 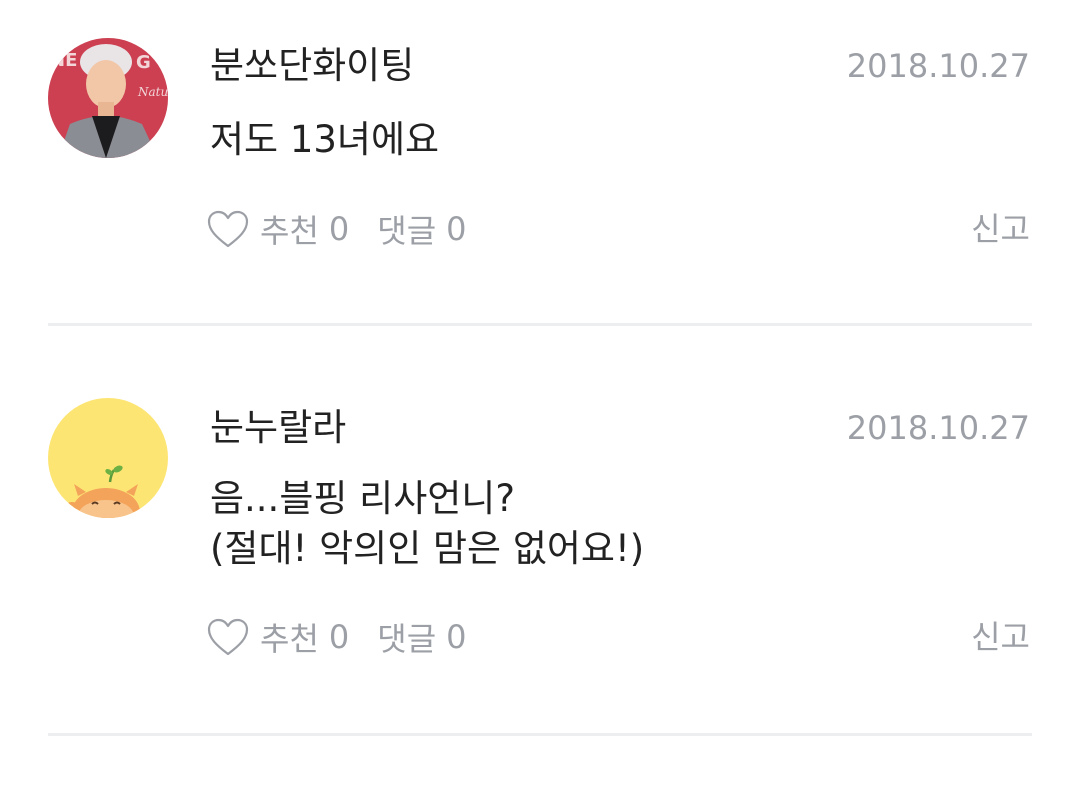 I want to click on comment-text: 저도 13녀에요, so click(x=610, y=140).